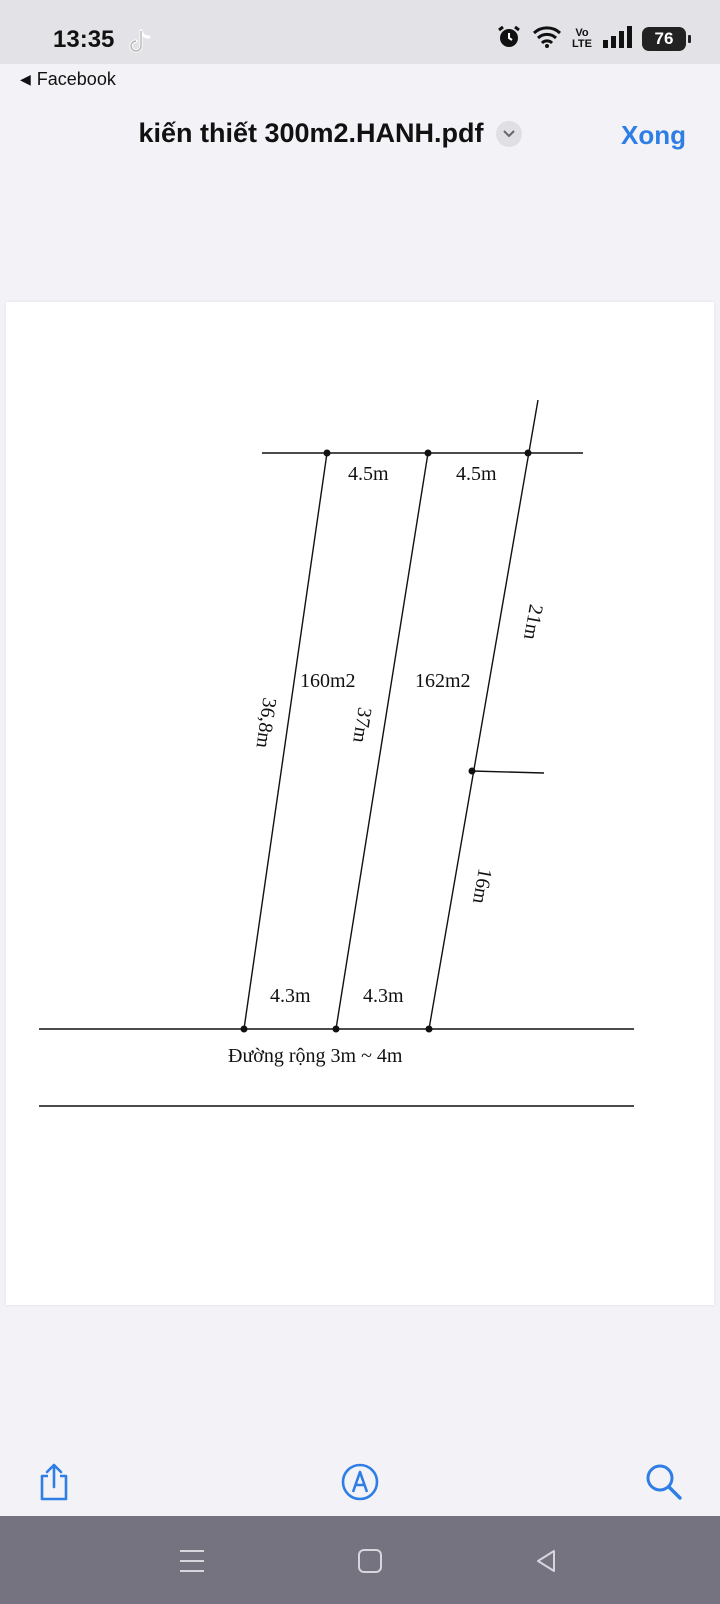 The height and width of the screenshot is (1604, 720). What do you see at coordinates (482, 886) in the screenshot?
I see `side-length-right-lower: 16m` at bounding box center [482, 886].